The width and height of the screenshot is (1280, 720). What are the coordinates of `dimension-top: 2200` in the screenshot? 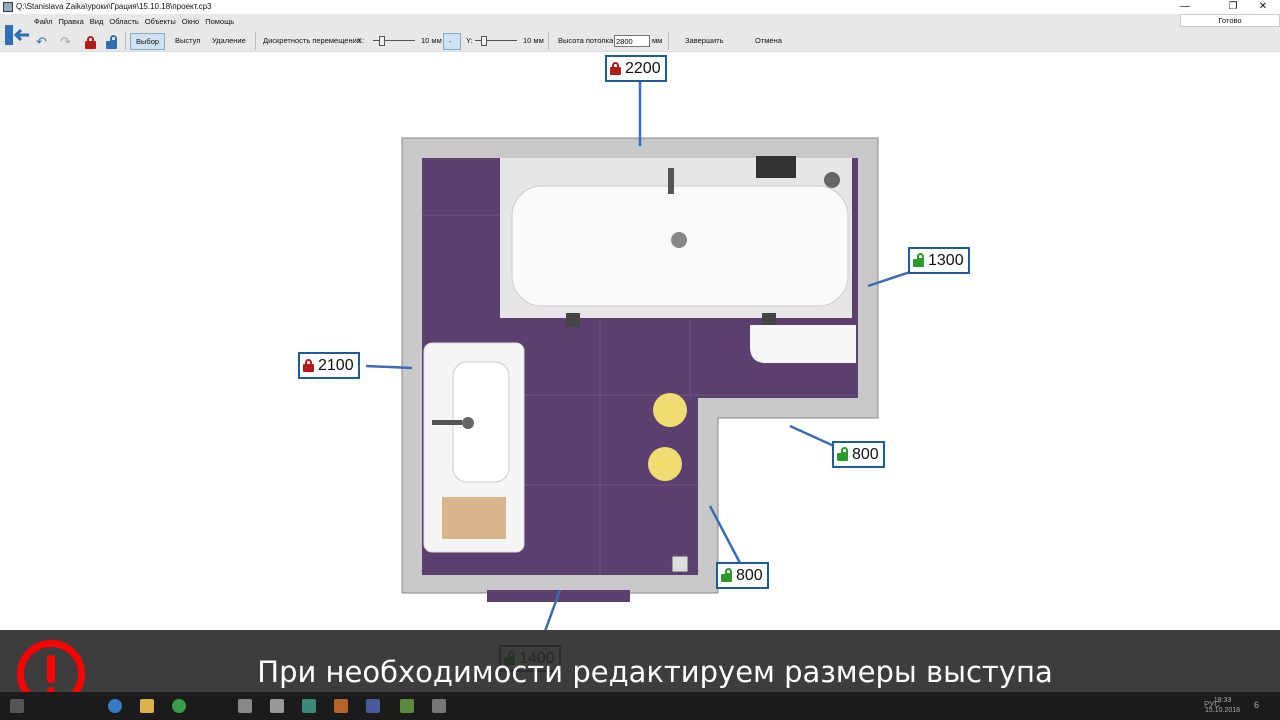 It's located at (636, 68).